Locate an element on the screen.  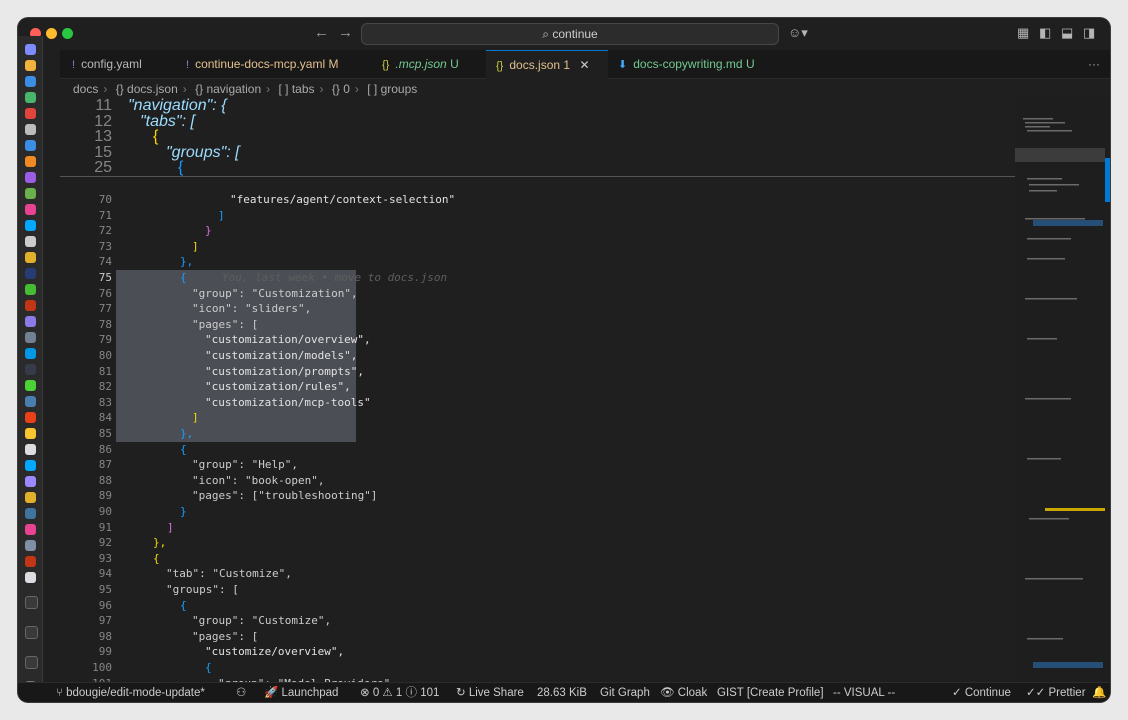
notifications-bell-icon: 🔔 is located at coordinates (1099, 692).